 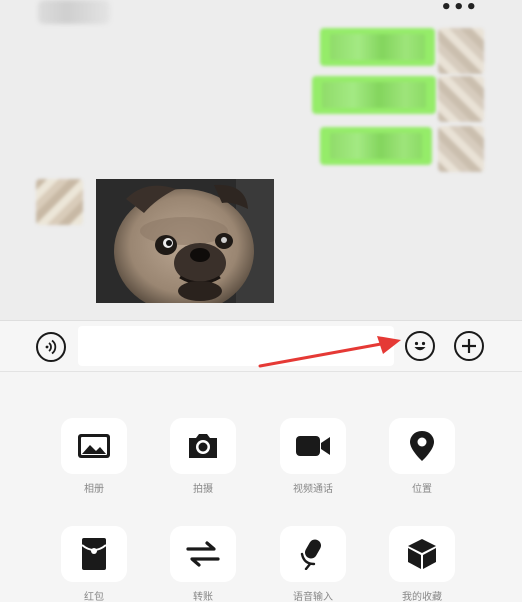 What do you see at coordinates (422, 446) in the screenshot?
I see `location-icon` at bounding box center [422, 446].